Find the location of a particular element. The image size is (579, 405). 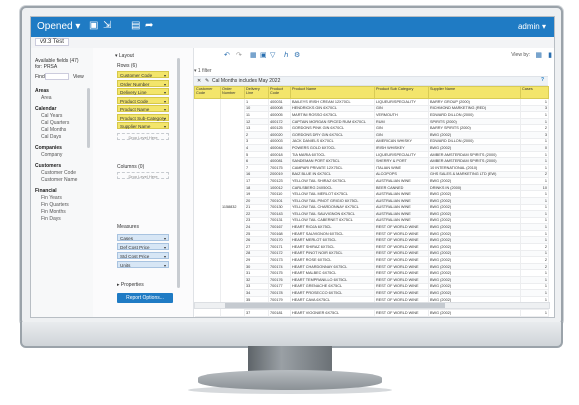

filter-condition: Cal Months includes May 2022 is located at coordinates (246, 81).